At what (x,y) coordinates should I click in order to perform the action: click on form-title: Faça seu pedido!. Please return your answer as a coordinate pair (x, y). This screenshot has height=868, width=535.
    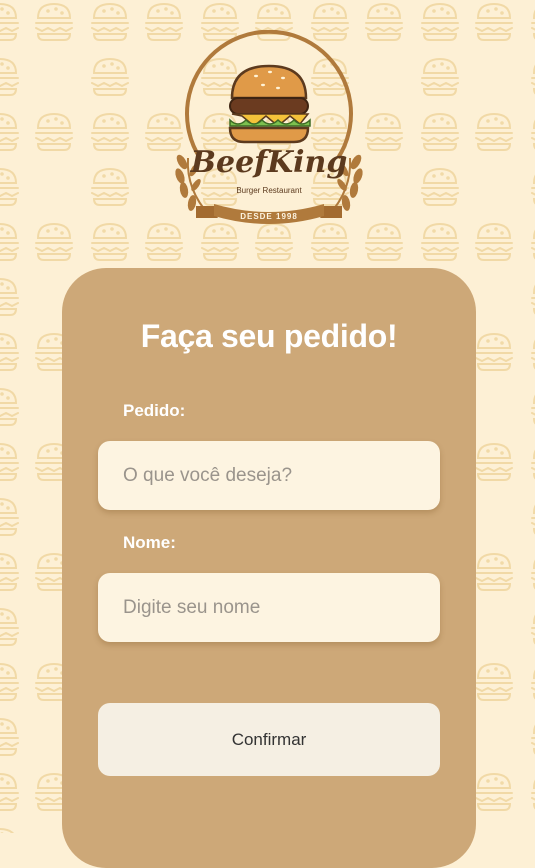
    Looking at the image, I should click on (269, 336).